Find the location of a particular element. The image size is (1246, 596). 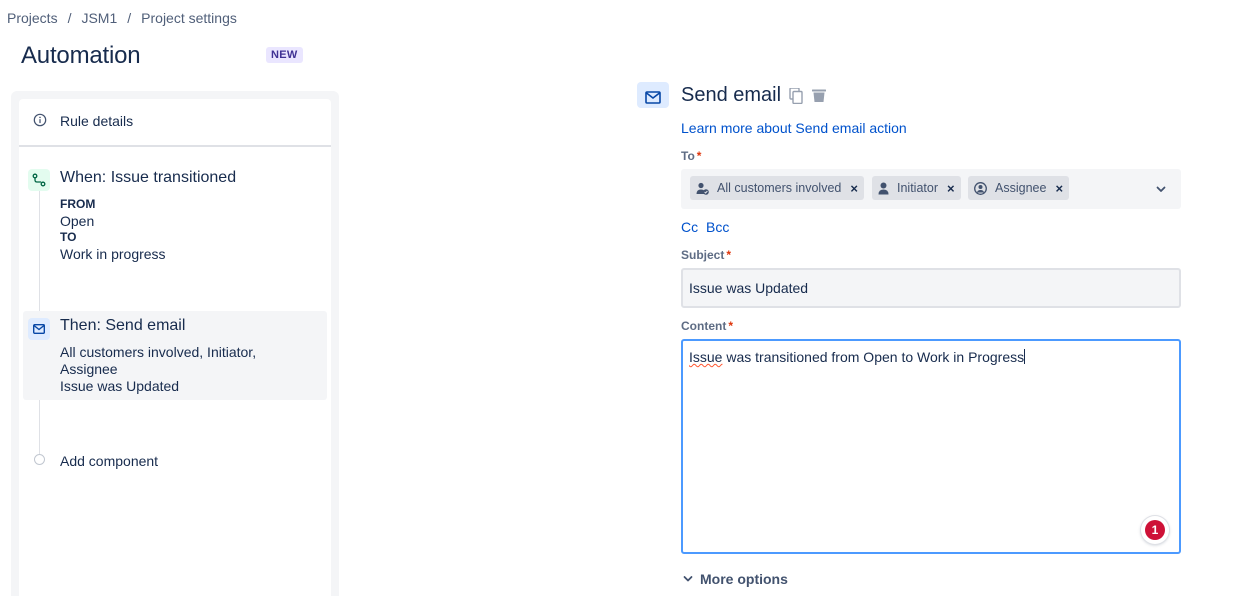

add-component-icon is located at coordinates (39, 459).